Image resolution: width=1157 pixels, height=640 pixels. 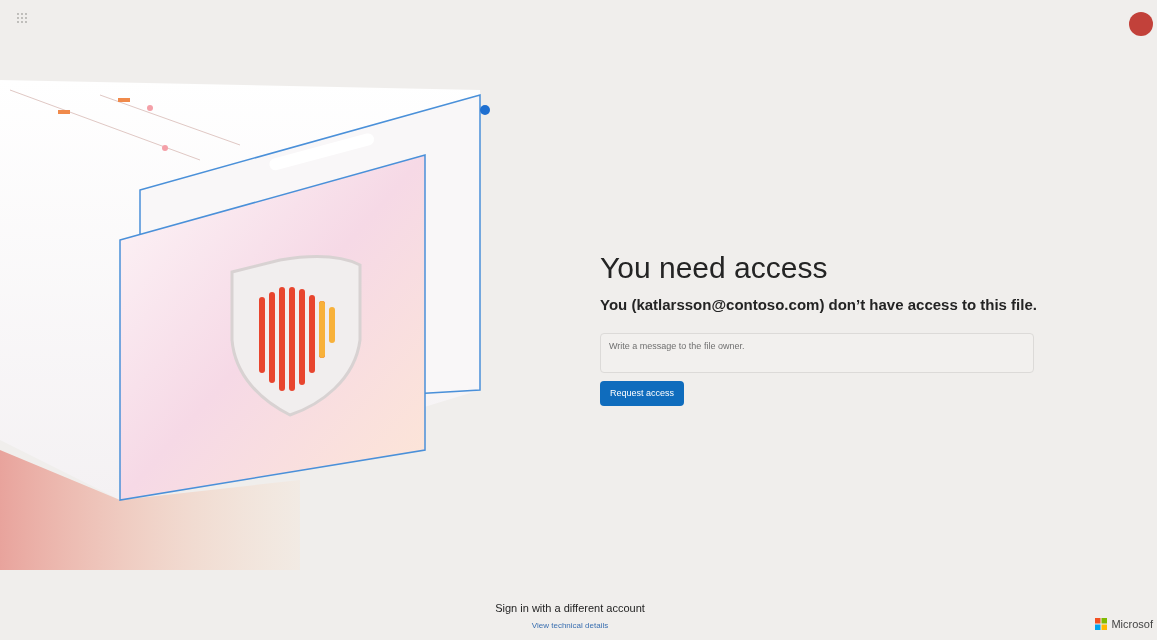 What do you see at coordinates (1141, 24) in the screenshot?
I see `avatar` at bounding box center [1141, 24].